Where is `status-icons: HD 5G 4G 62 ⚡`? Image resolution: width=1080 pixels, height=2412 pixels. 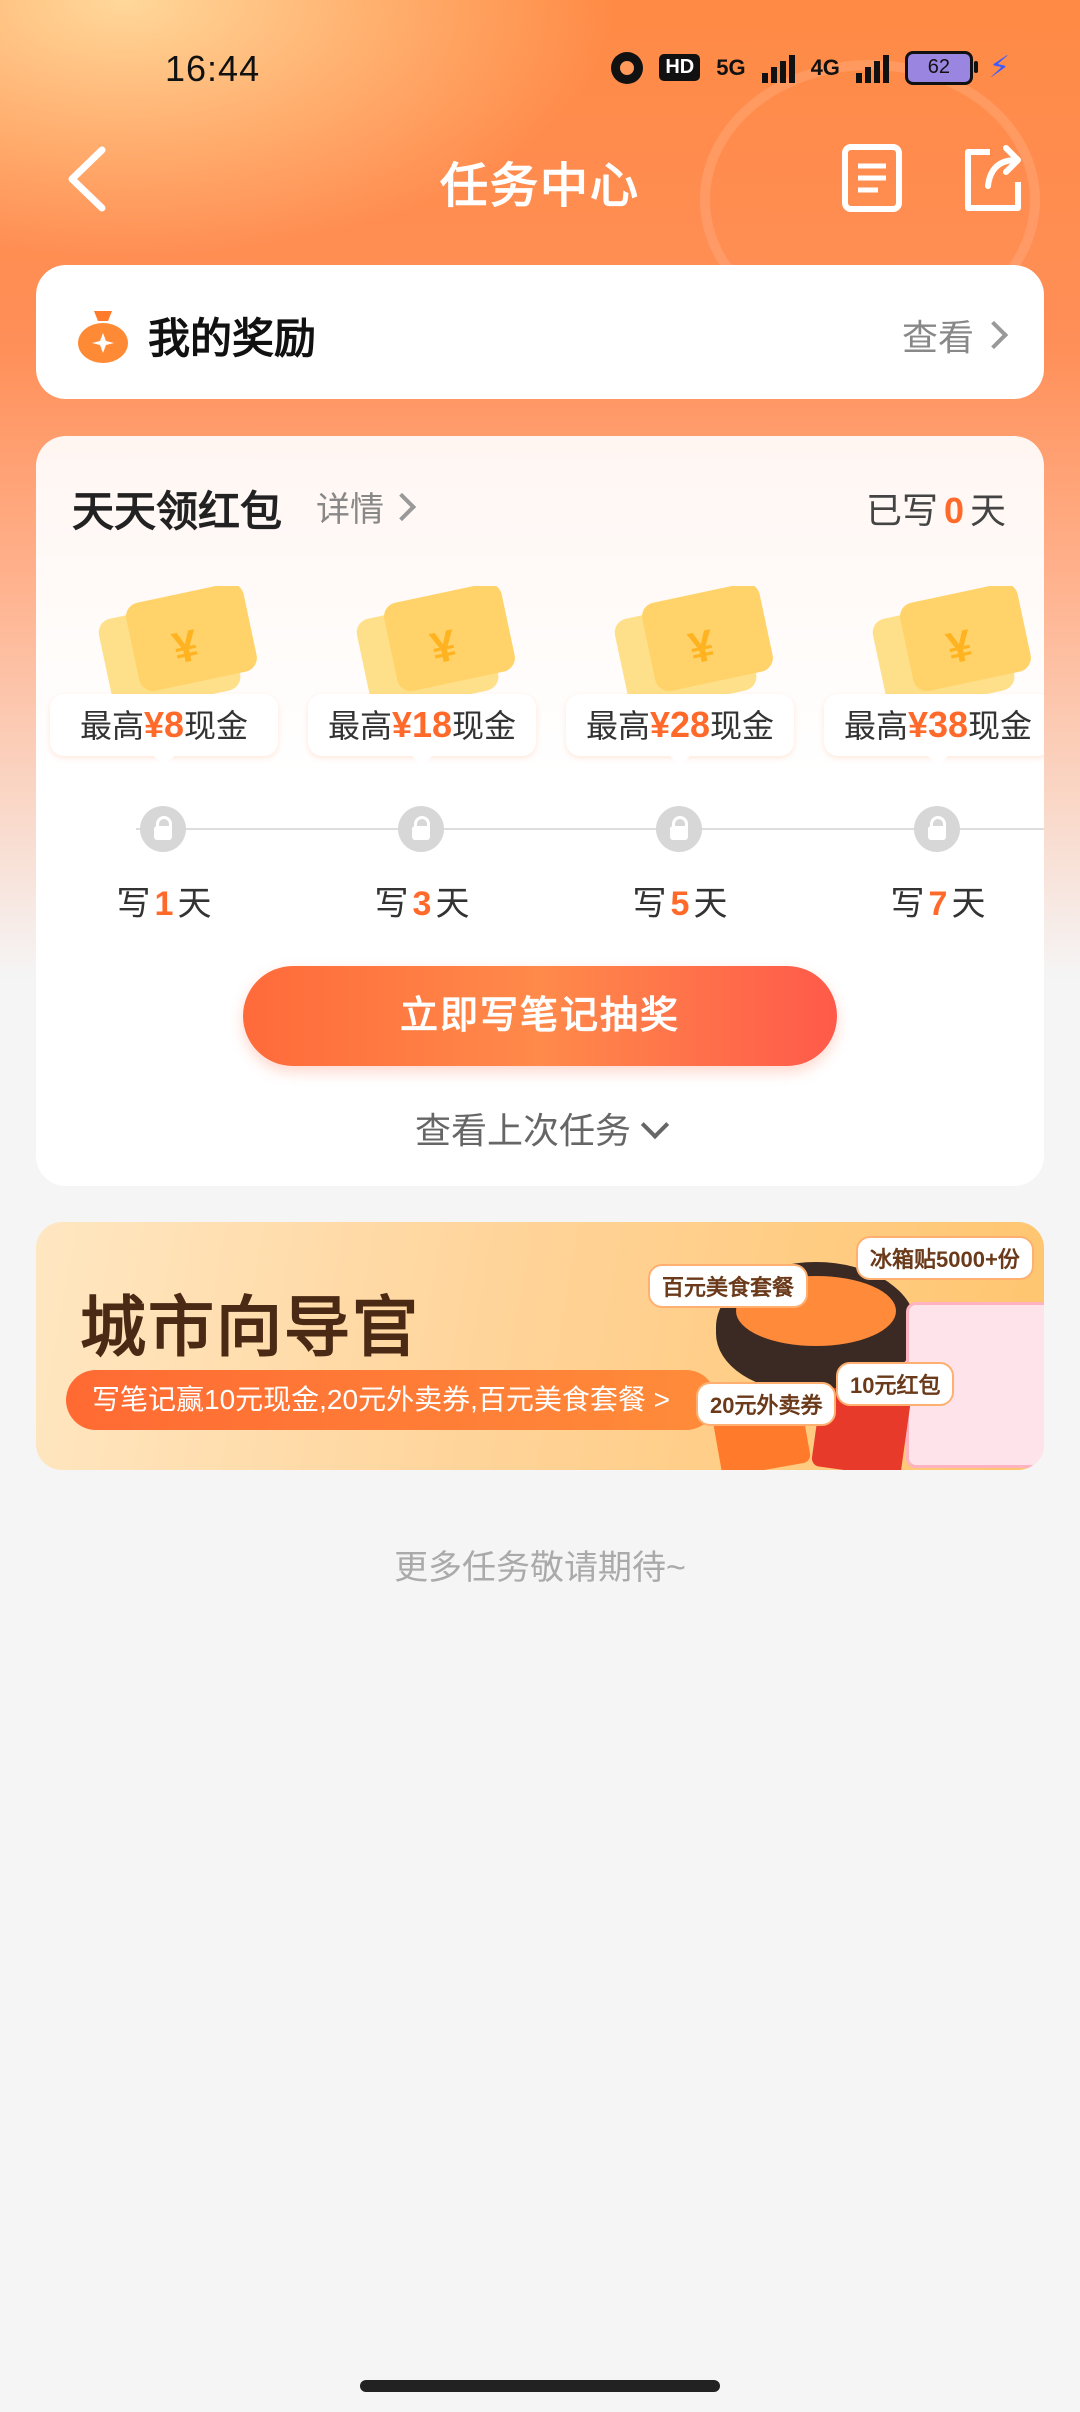 status-icons: HD 5G 4G 62 ⚡ is located at coordinates (810, 67).